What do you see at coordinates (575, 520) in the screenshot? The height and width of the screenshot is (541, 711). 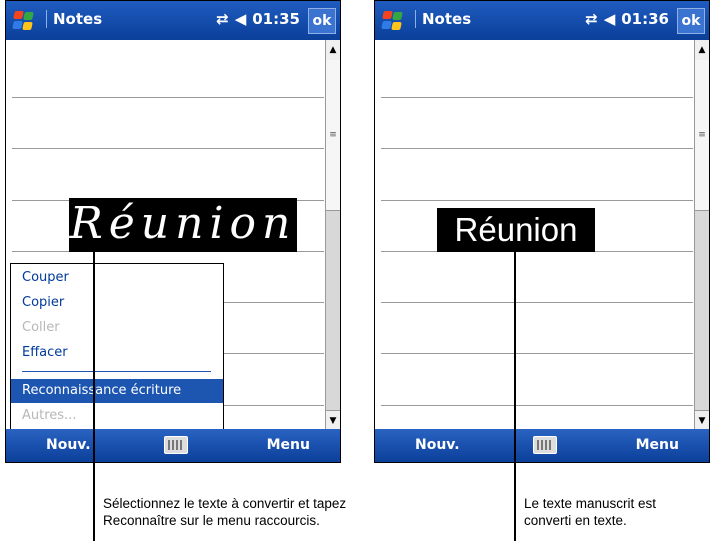 I see `right-caption-line2: converti en texte.` at bounding box center [575, 520].